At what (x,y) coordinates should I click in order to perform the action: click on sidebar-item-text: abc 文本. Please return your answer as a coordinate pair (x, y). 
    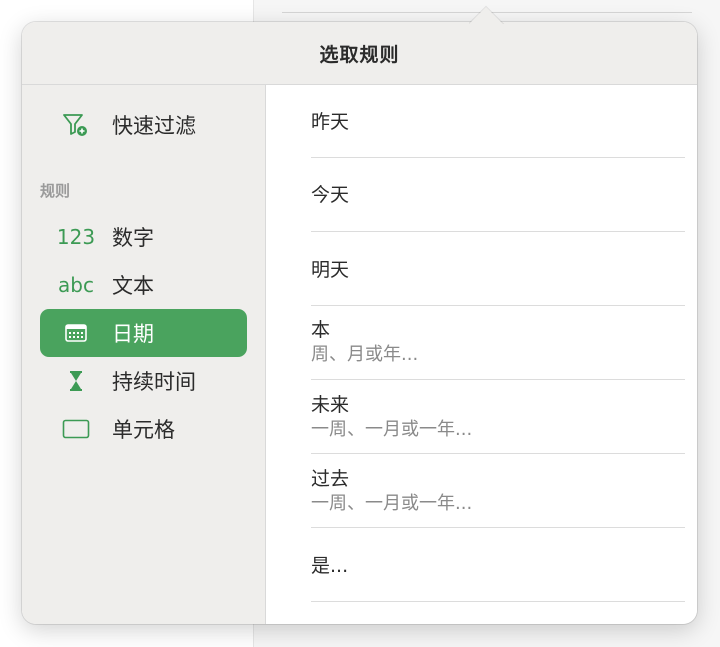
    Looking at the image, I should click on (143, 285).